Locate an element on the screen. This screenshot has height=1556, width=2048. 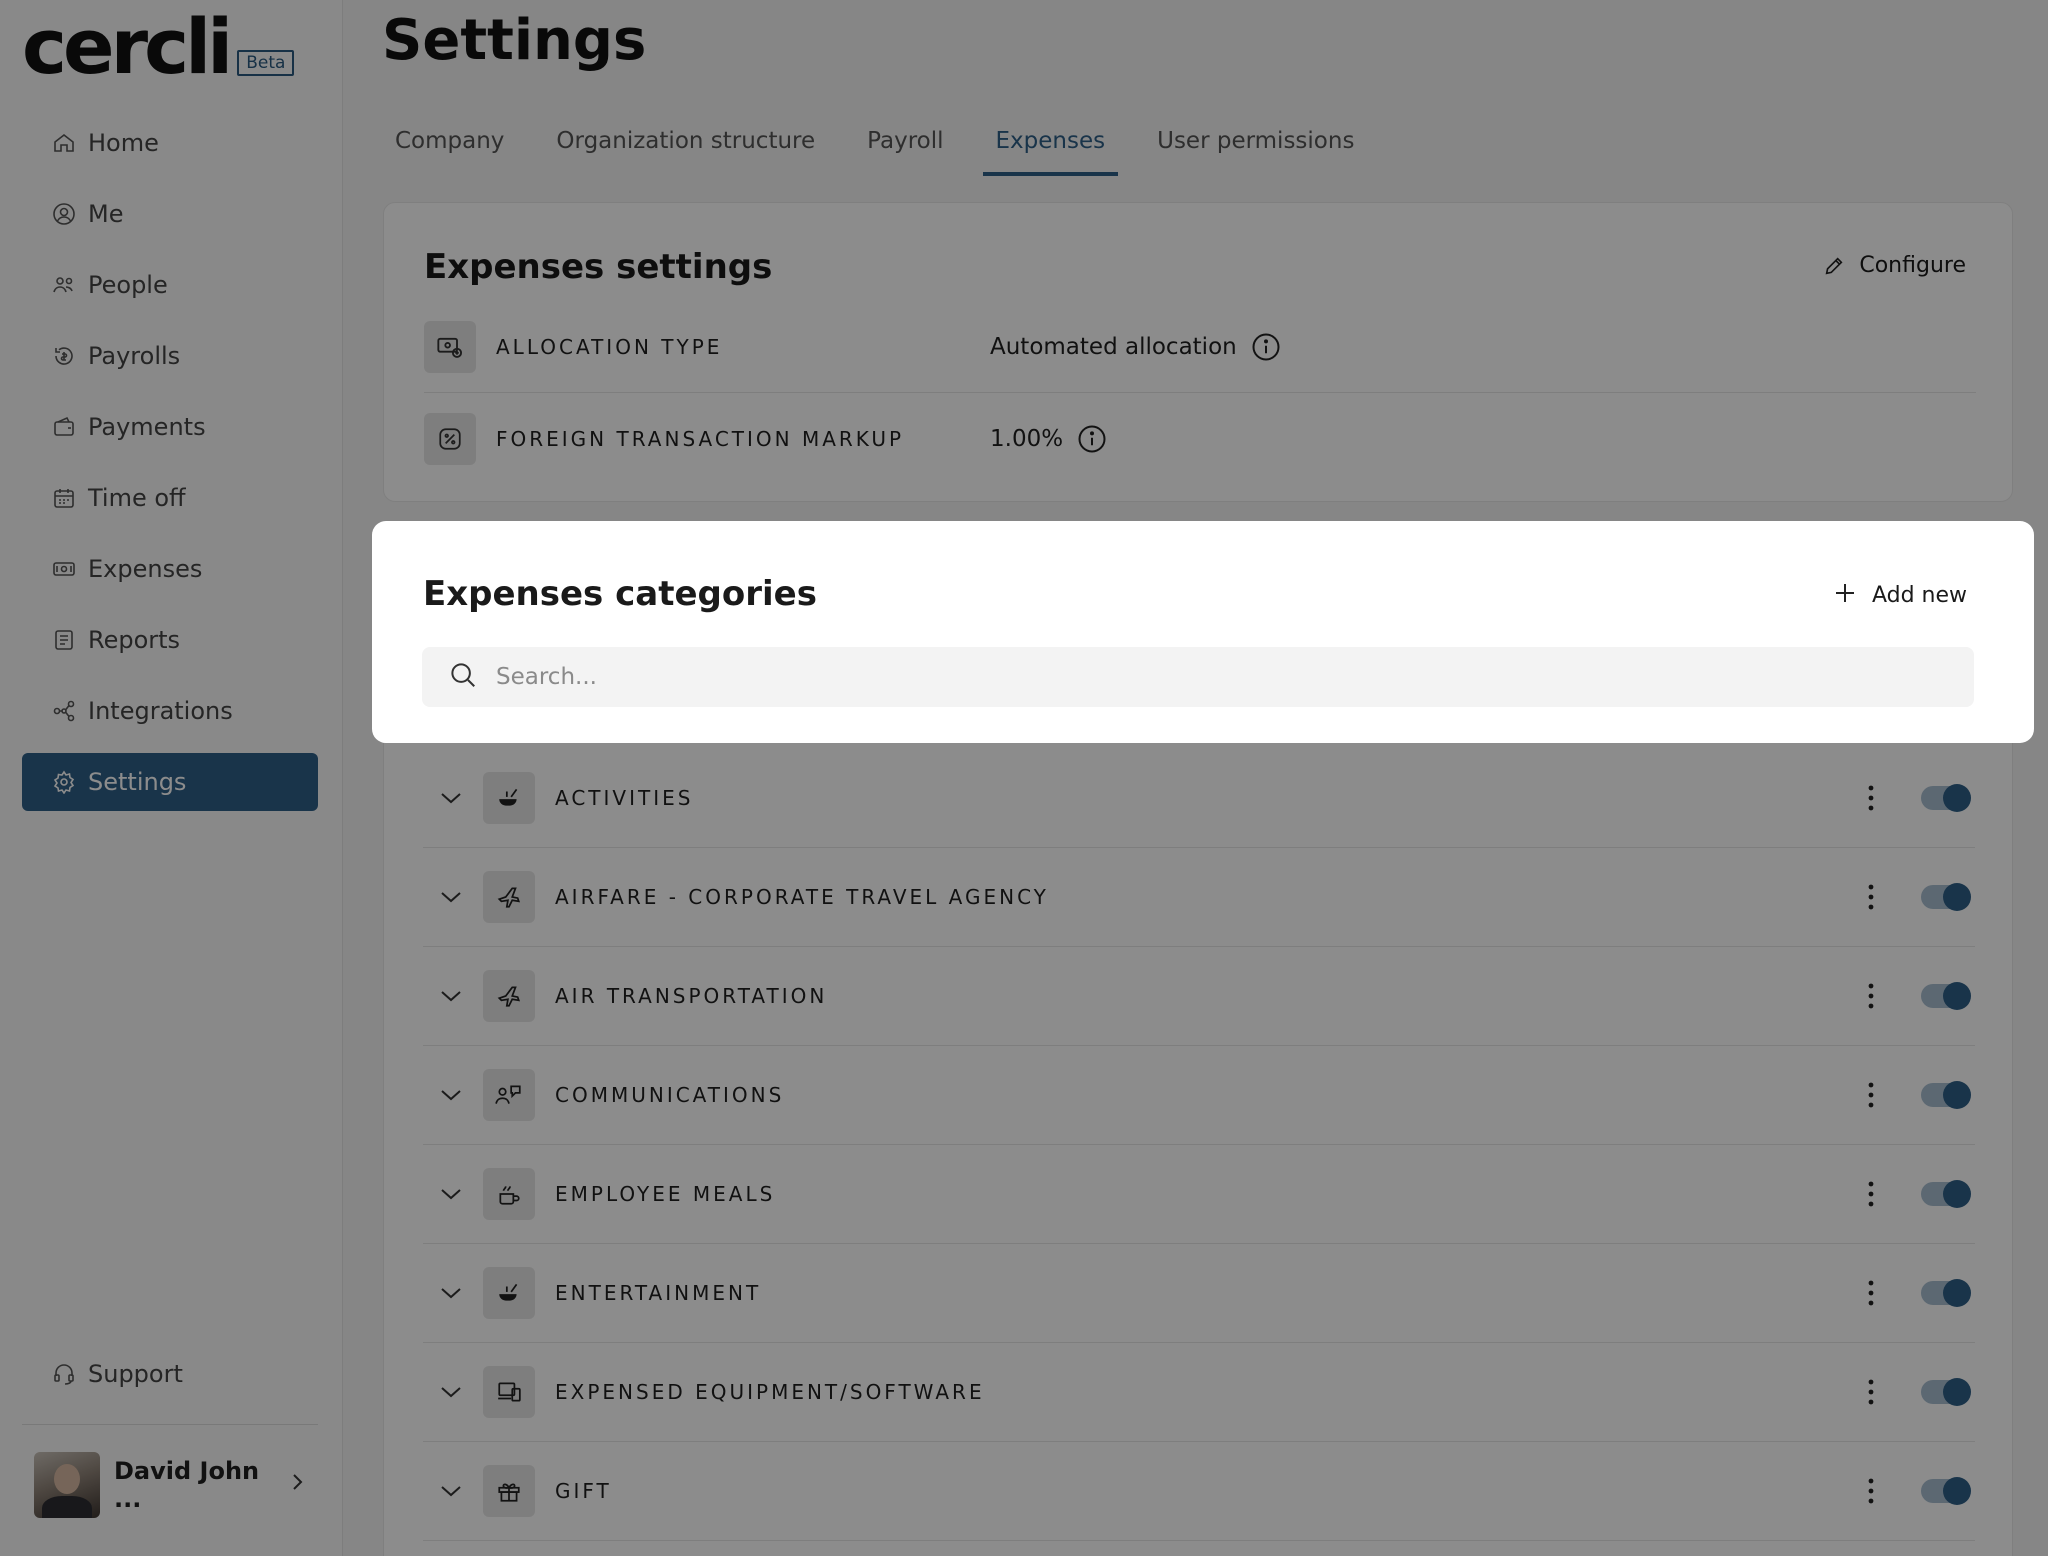
device-icon is located at coordinates (509, 1392).